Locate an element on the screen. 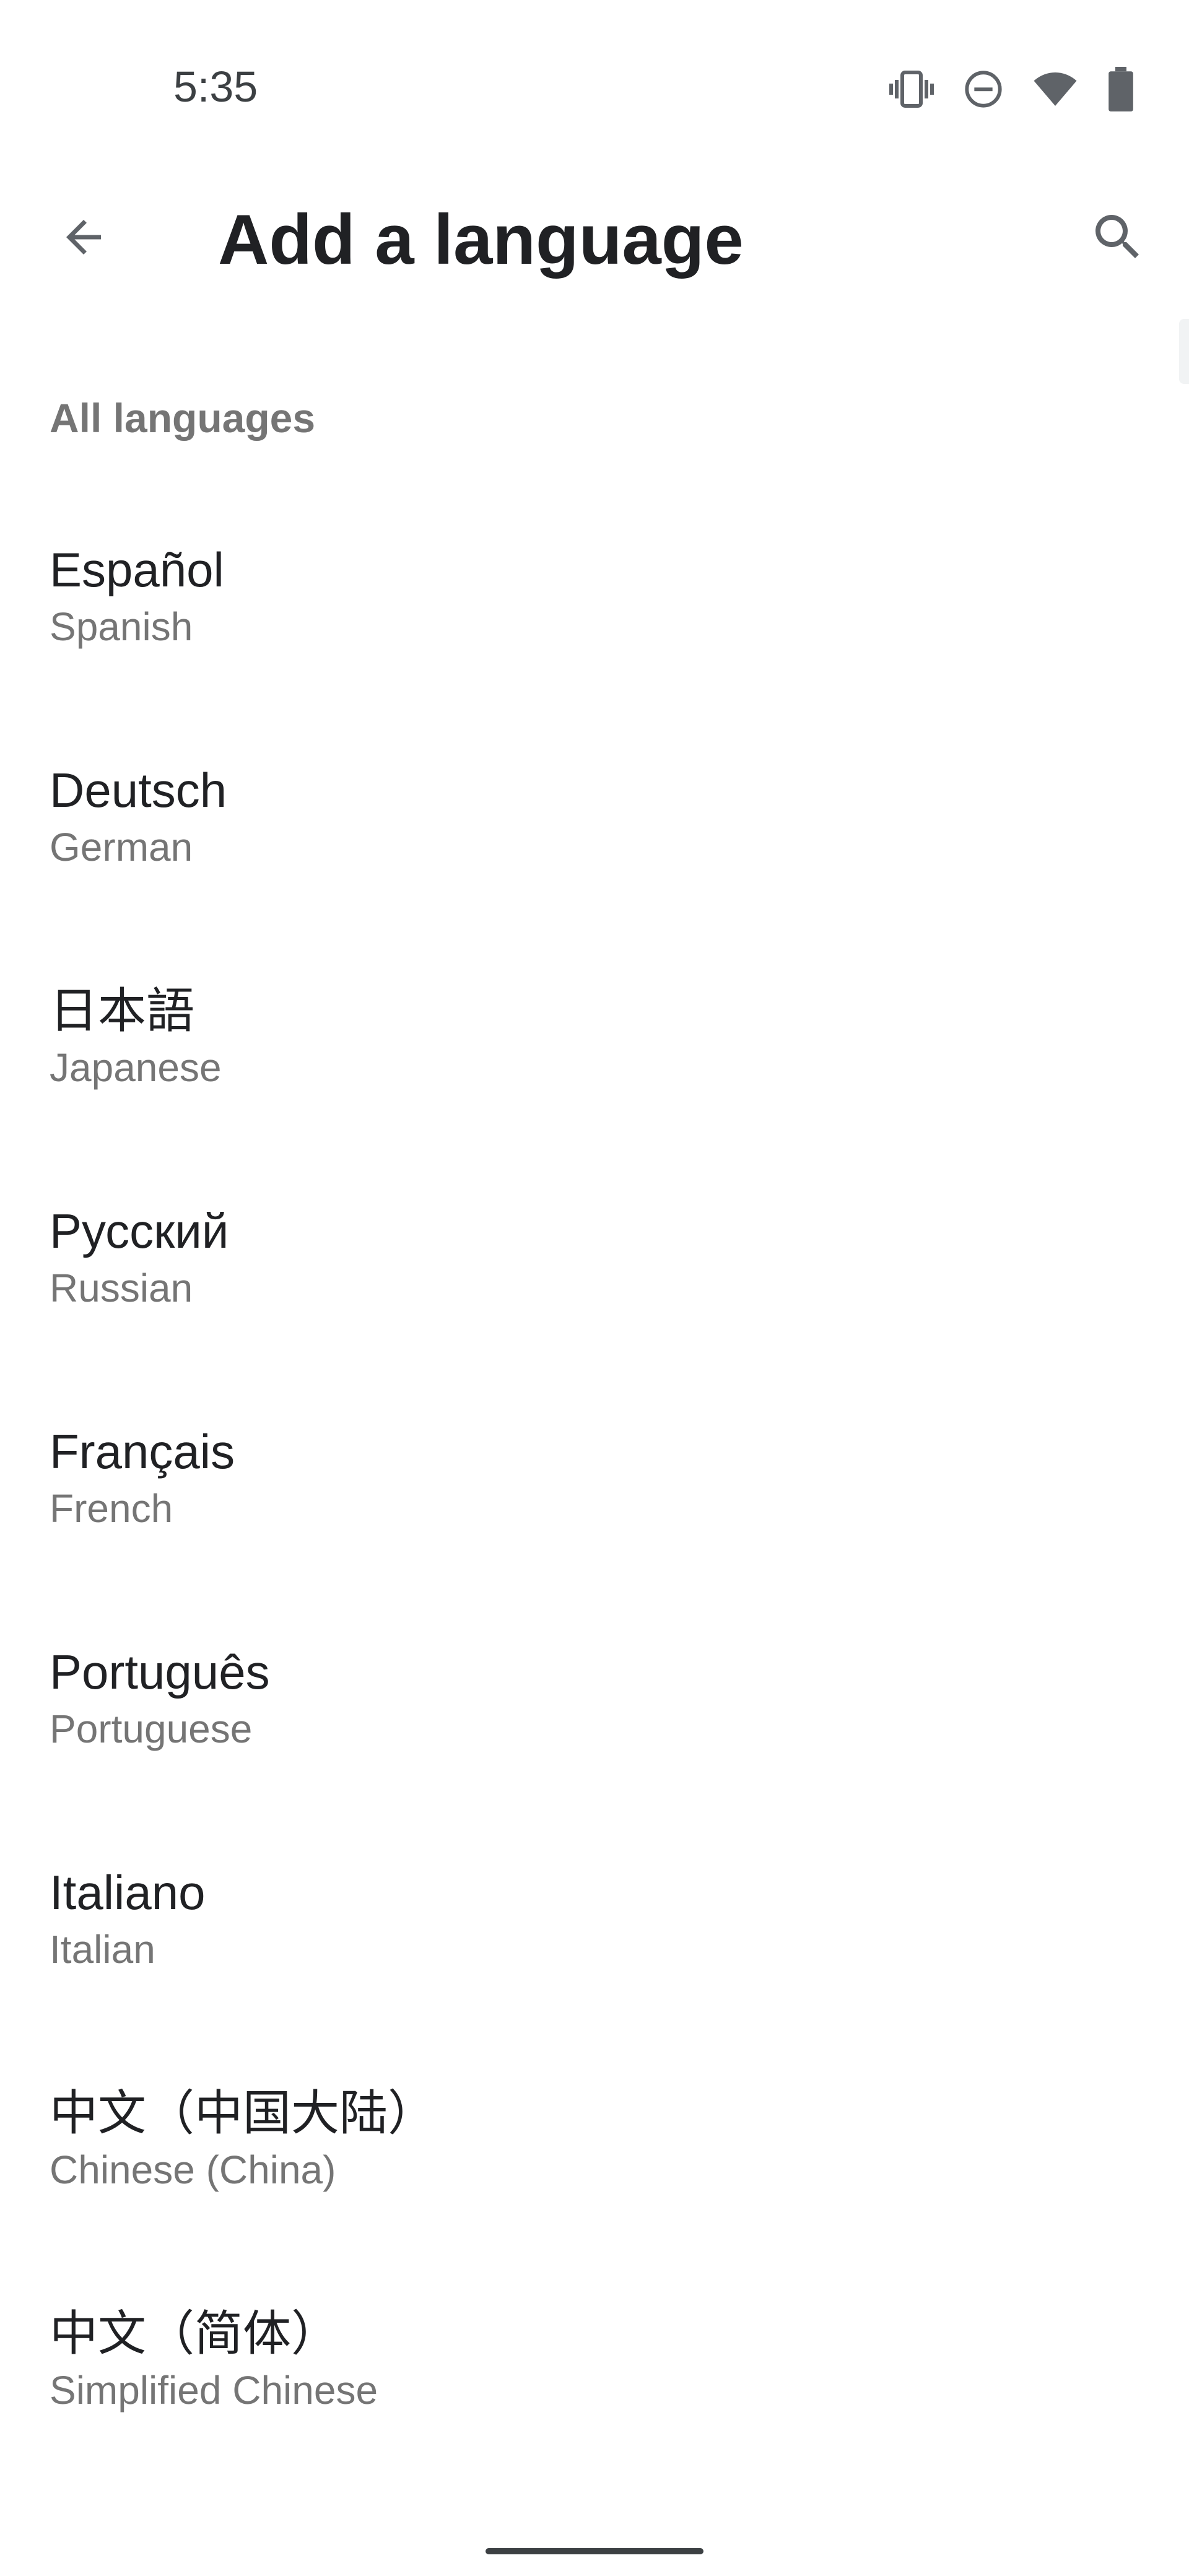 The image size is (1189, 2576). vibrate-icon is located at coordinates (911, 89).